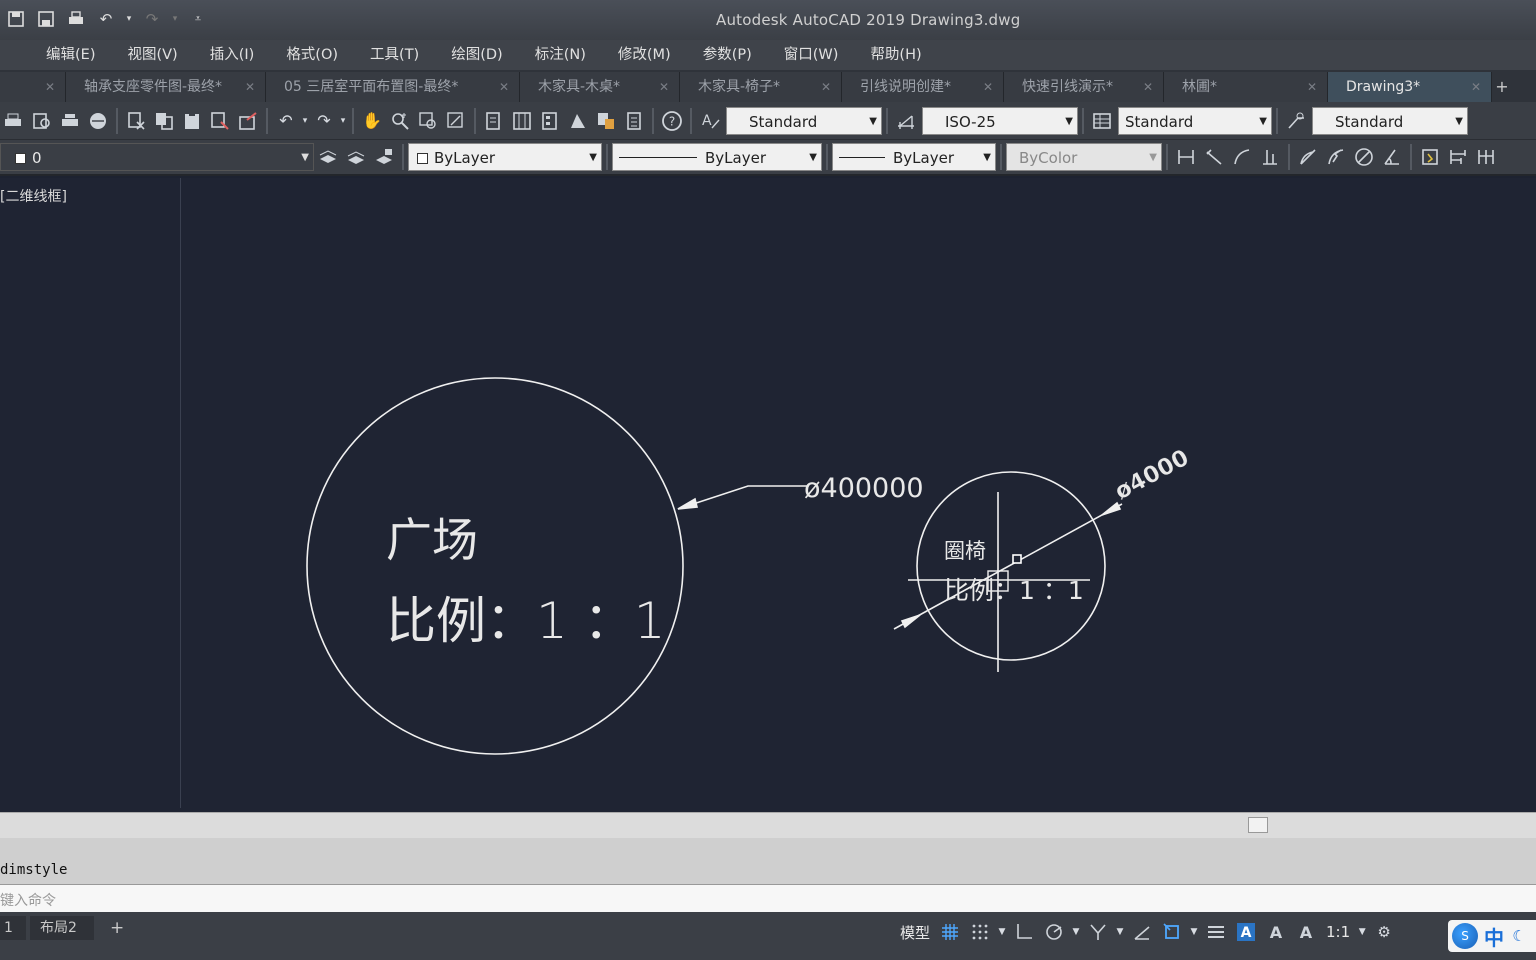  What do you see at coordinates (811, 55) in the screenshot?
I see `menu-window: 窗口(W)` at bounding box center [811, 55].